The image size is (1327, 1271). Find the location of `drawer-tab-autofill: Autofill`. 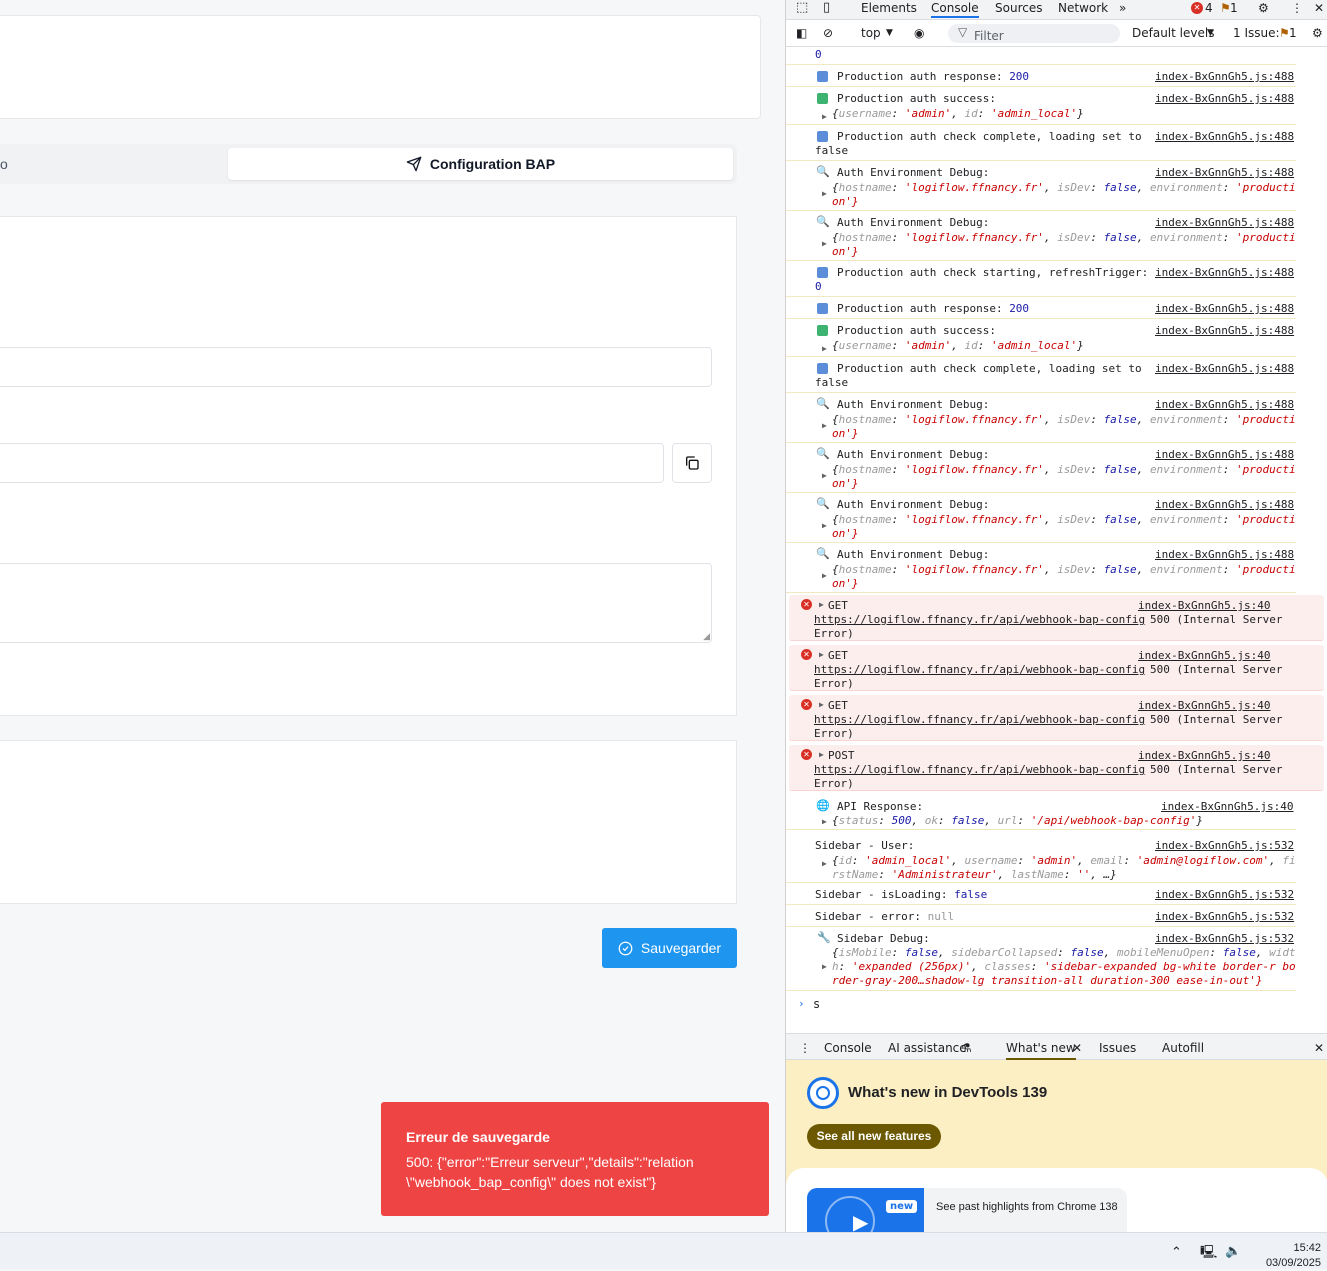

drawer-tab-autofill: Autofill is located at coordinates (1183, 1048).